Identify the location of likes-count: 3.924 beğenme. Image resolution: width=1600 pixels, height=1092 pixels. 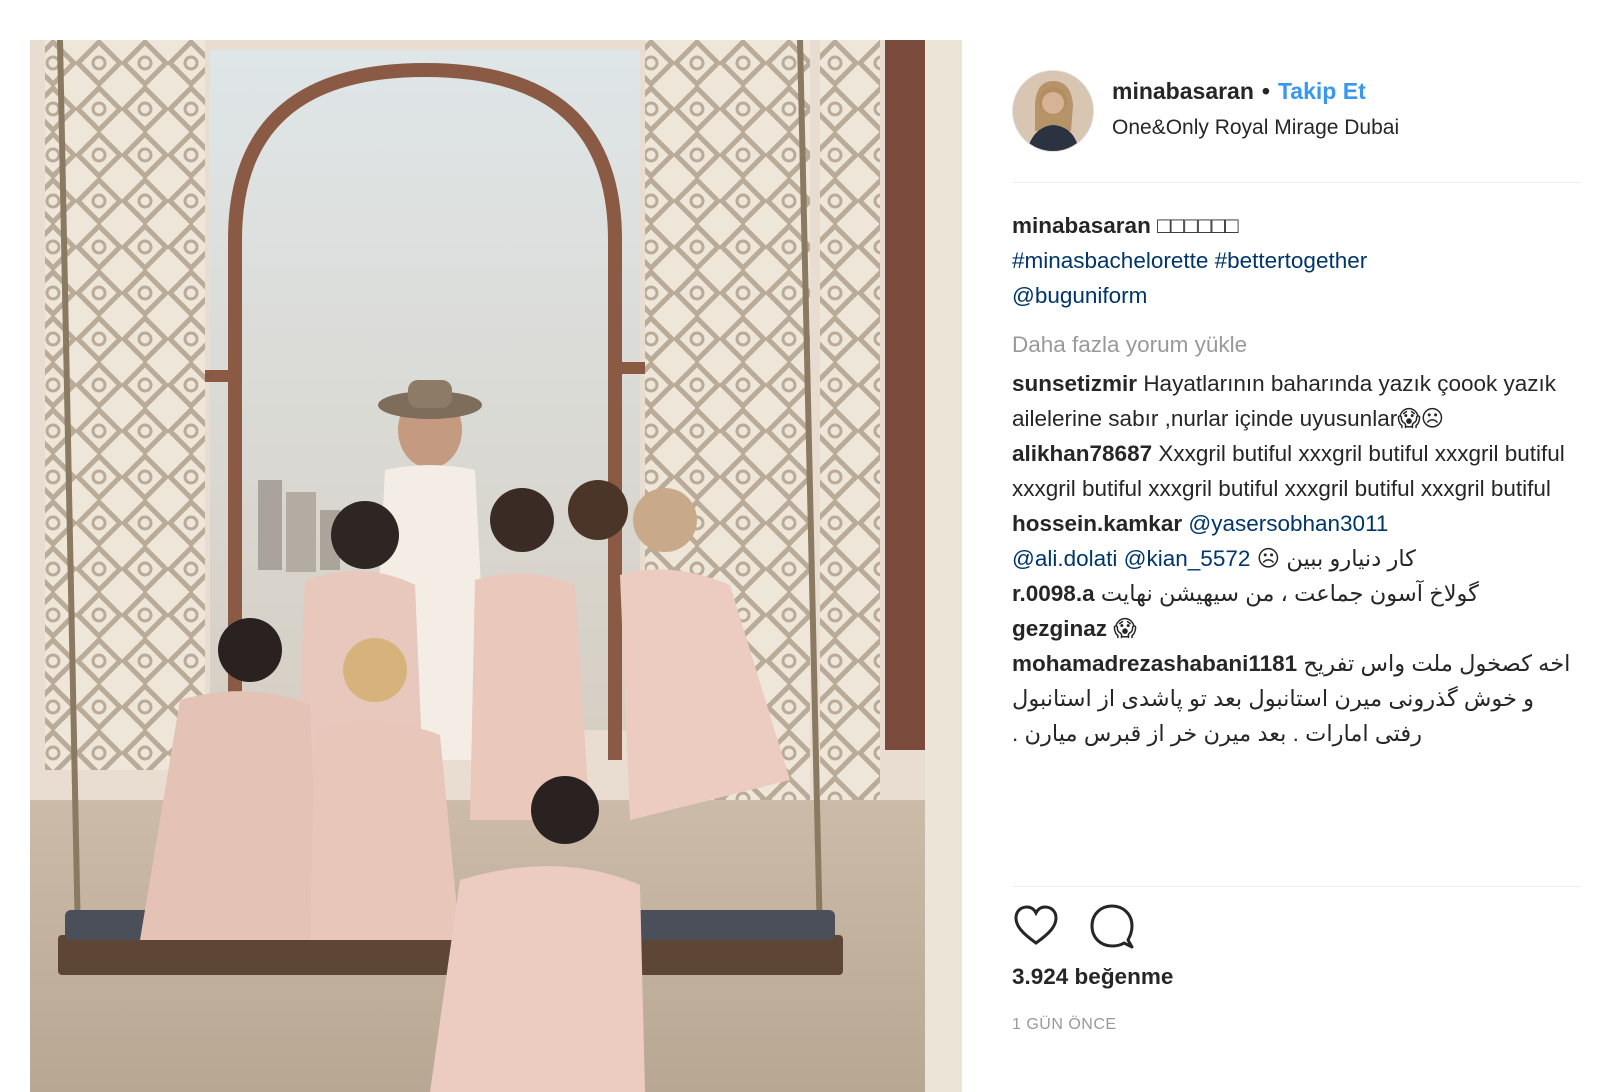
(1092, 977).